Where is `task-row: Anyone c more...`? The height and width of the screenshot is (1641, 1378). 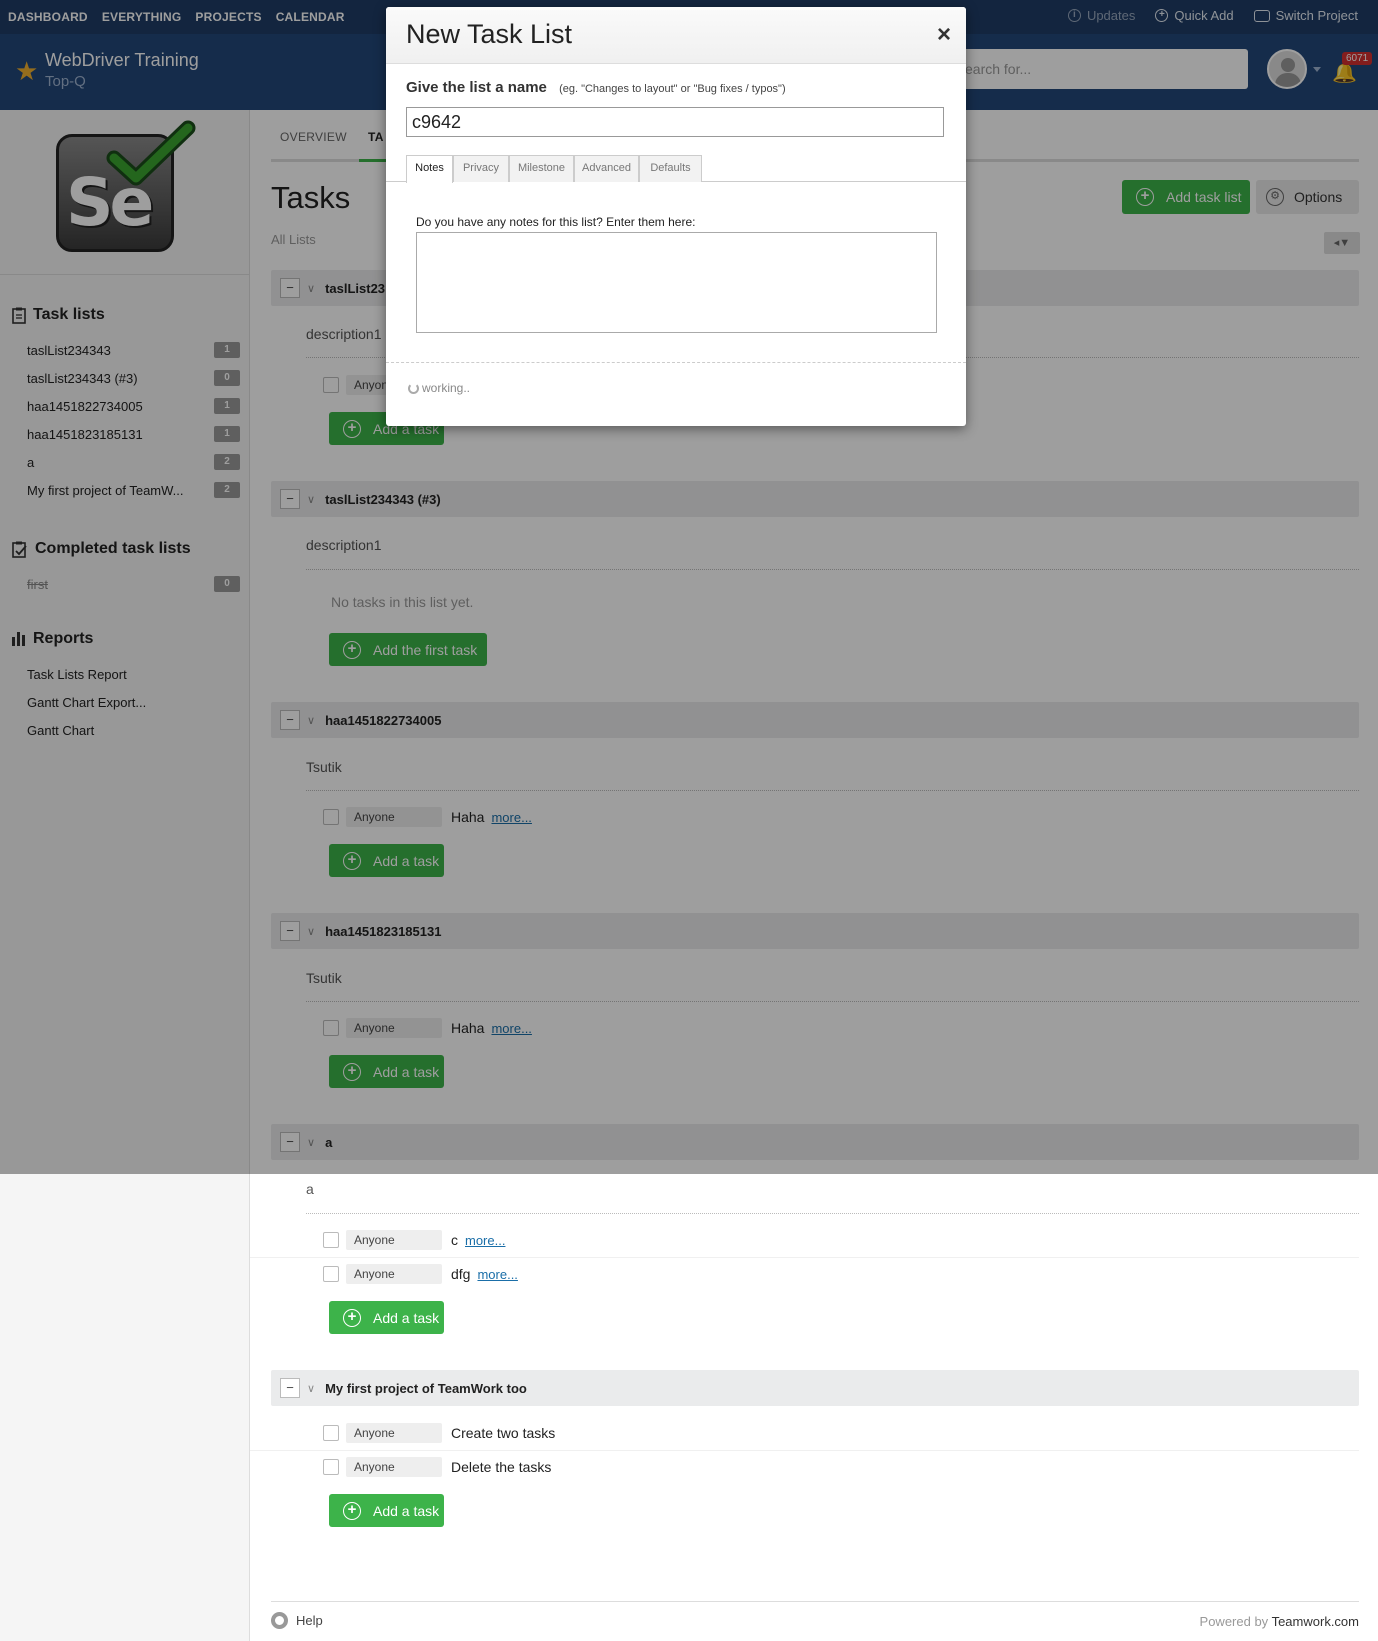 task-row: Anyone c more... is located at coordinates (804, 1240).